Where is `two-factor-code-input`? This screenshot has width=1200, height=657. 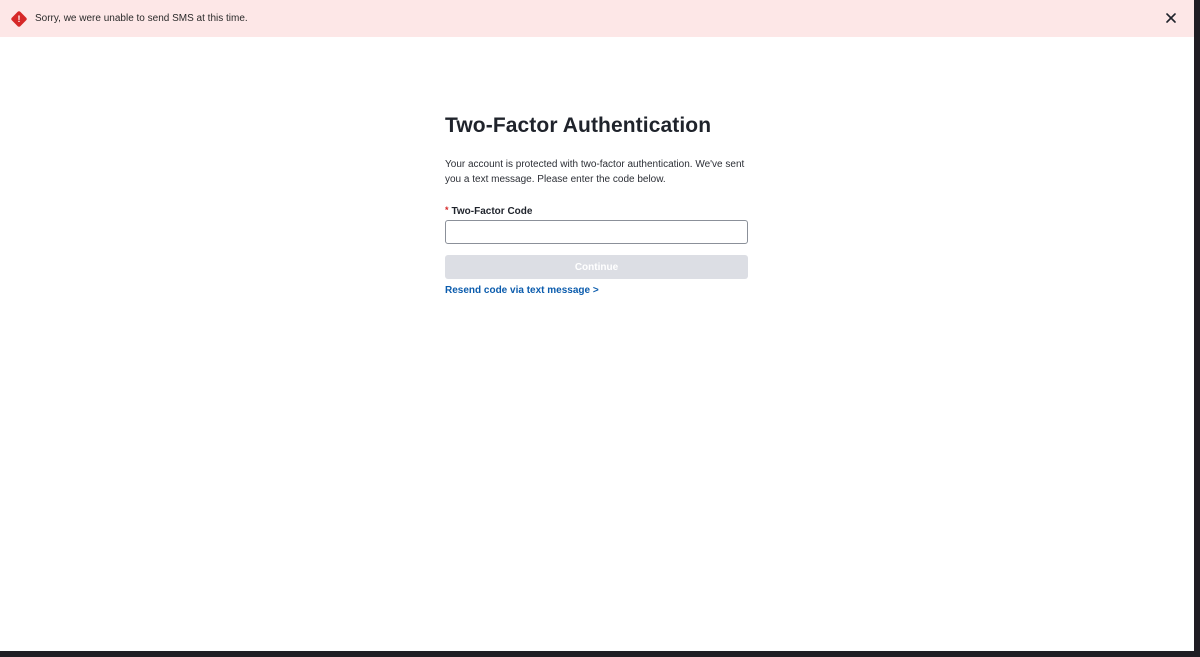 two-factor-code-input is located at coordinates (596, 232).